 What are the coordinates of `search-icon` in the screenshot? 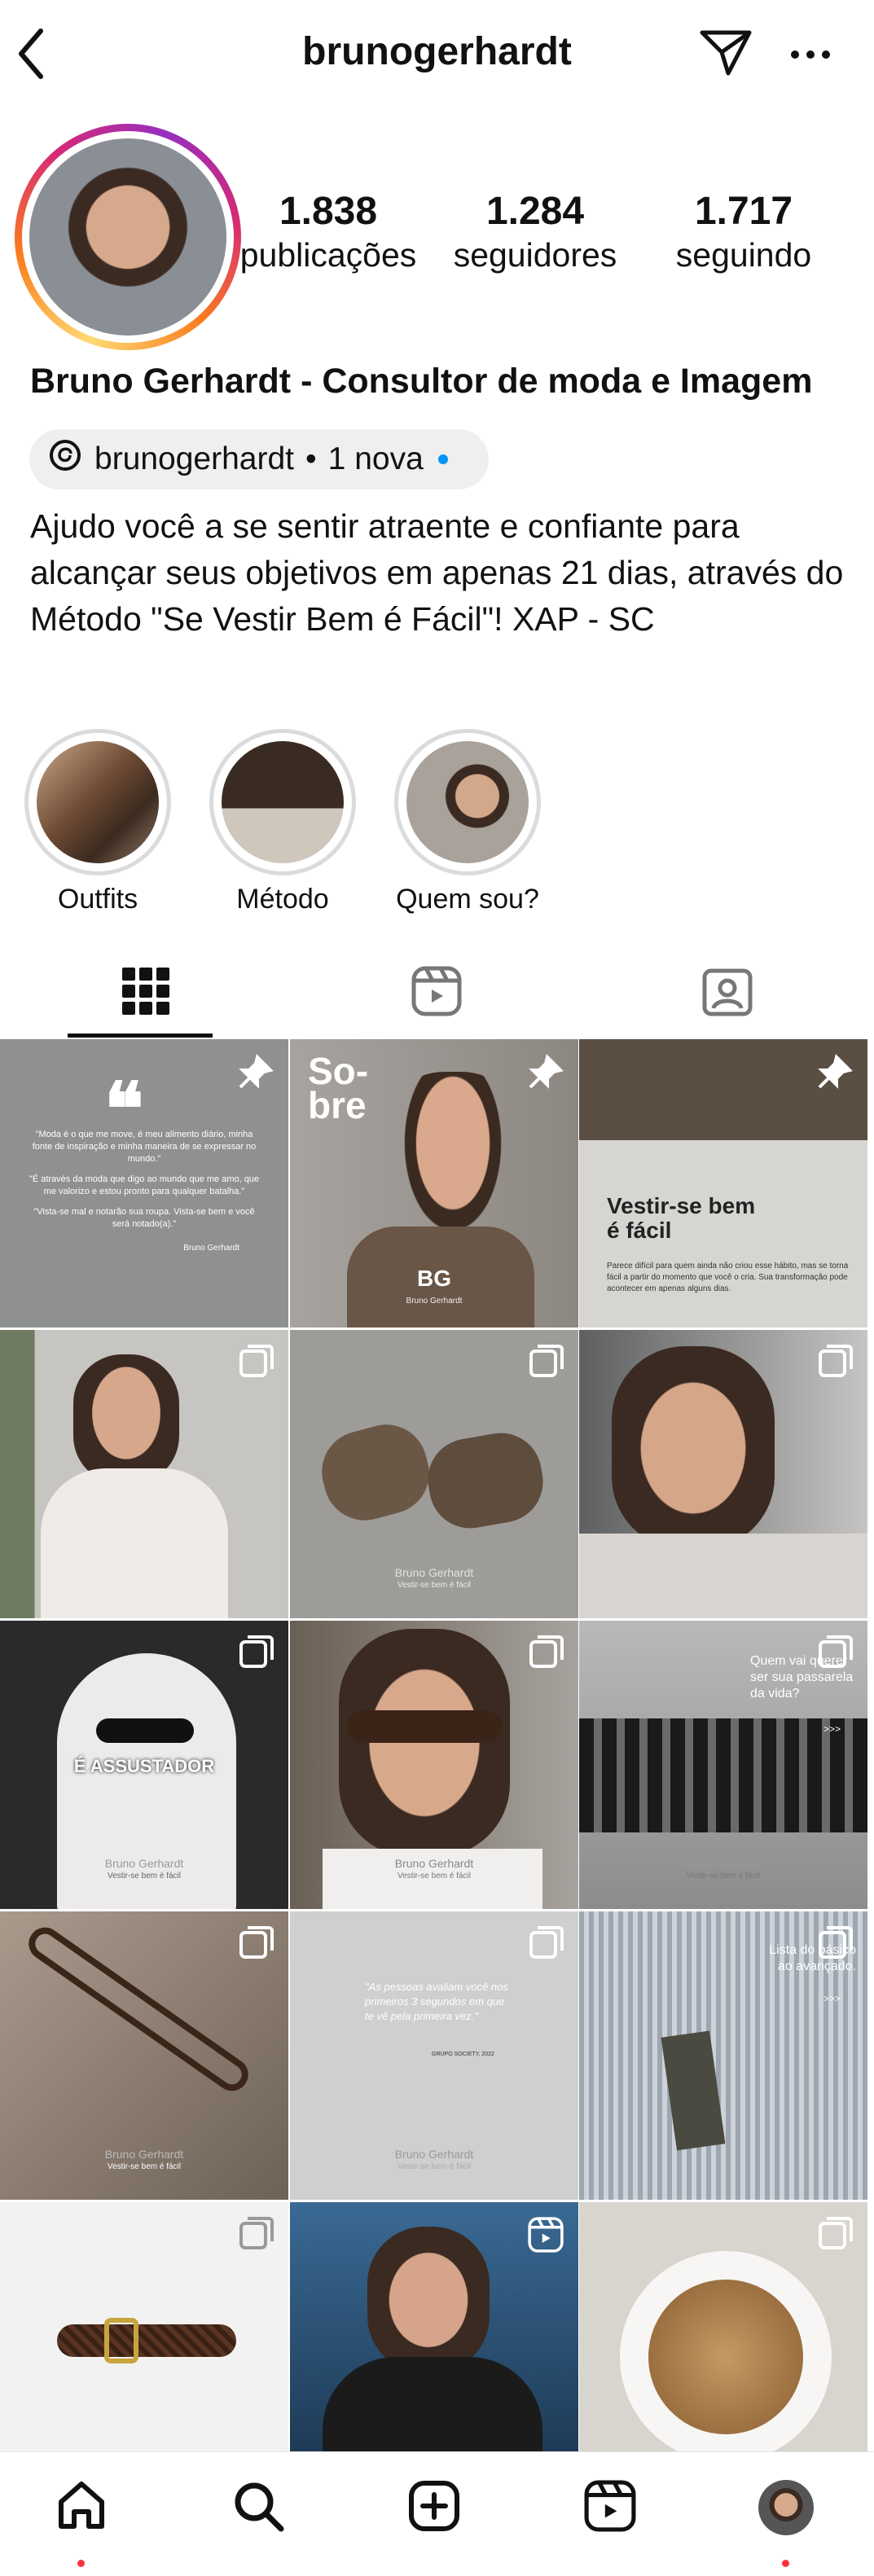 It's located at (258, 2508).